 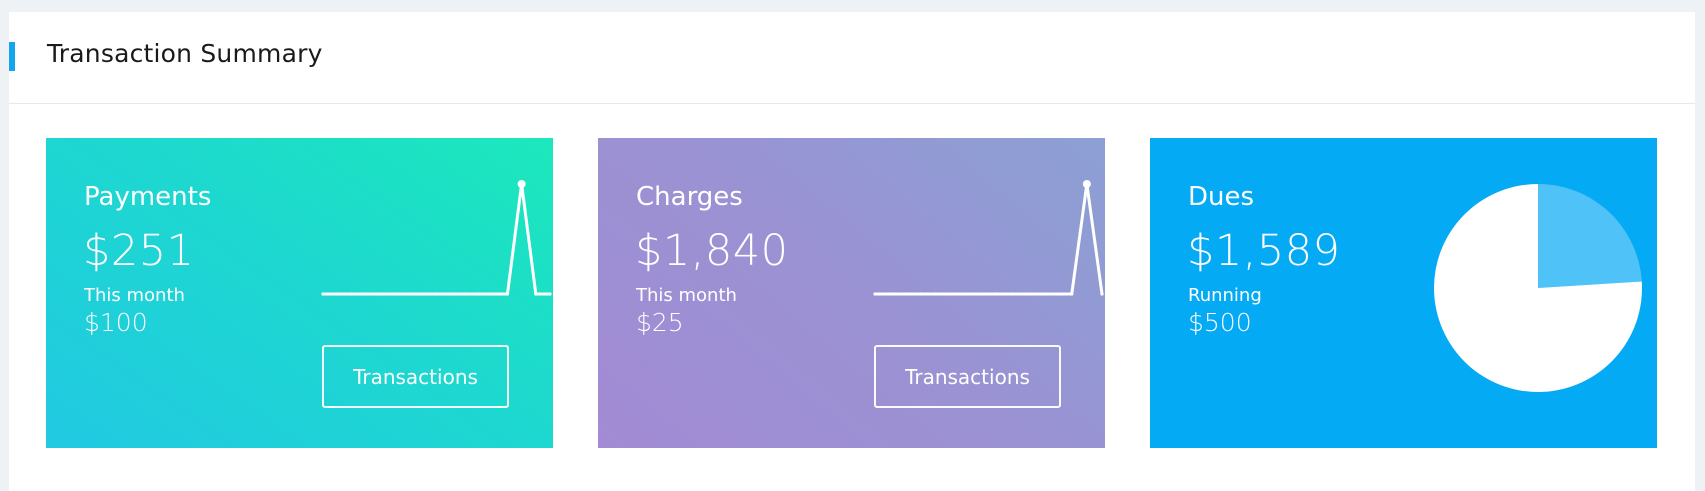 I want to click on charges-sparkline, so click(x=988, y=238).